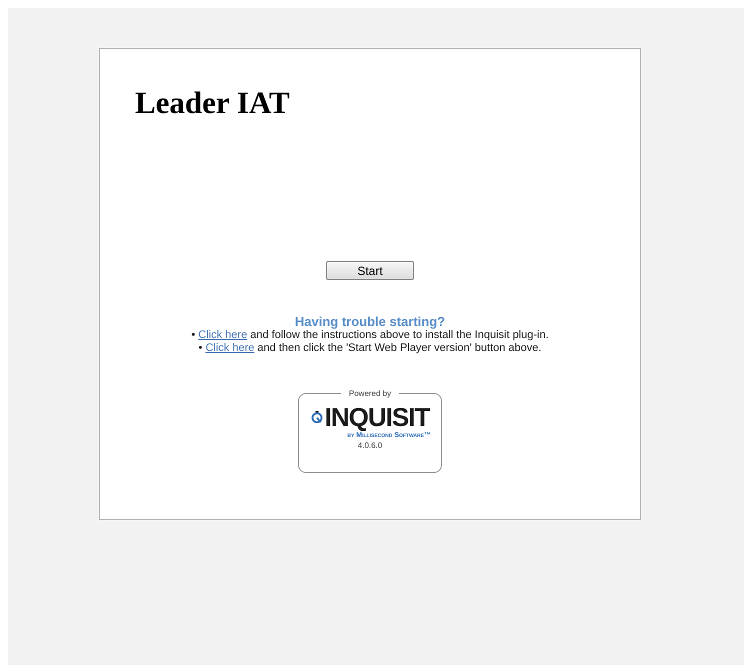 The height and width of the screenshot is (665, 752). What do you see at coordinates (370, 348) in the screenshot?
I see `help-sentence: • Click here and then click the 'Start Web Player version' button above.` at bounding box center [370, 348].